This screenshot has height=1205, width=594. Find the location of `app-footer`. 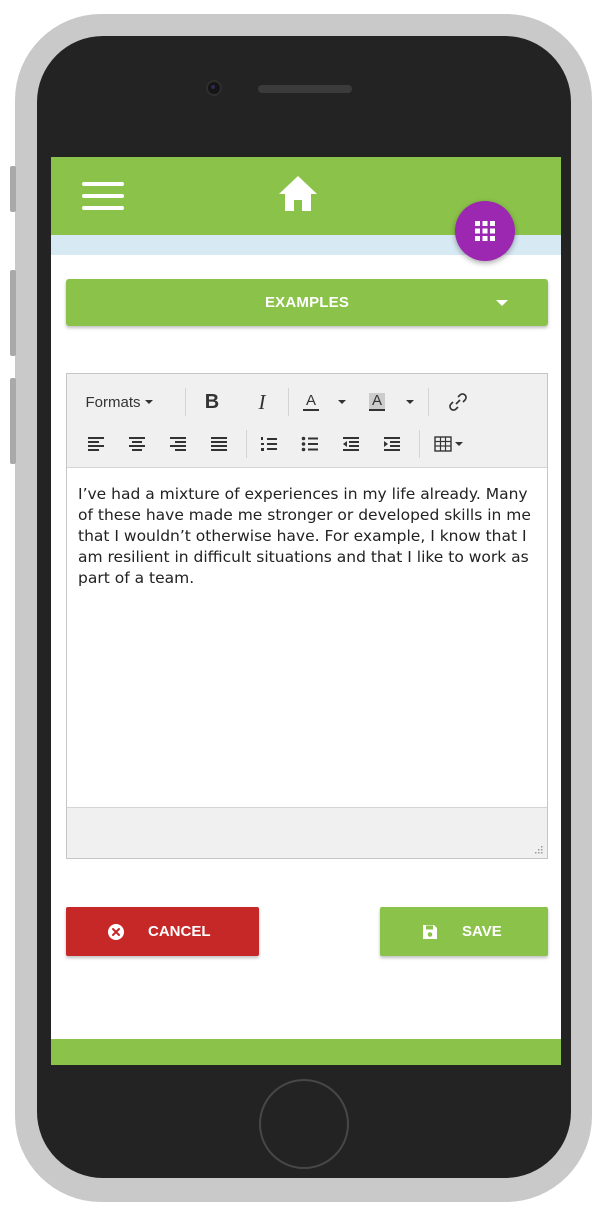

app-footer is located at coordinates (306, 1052).